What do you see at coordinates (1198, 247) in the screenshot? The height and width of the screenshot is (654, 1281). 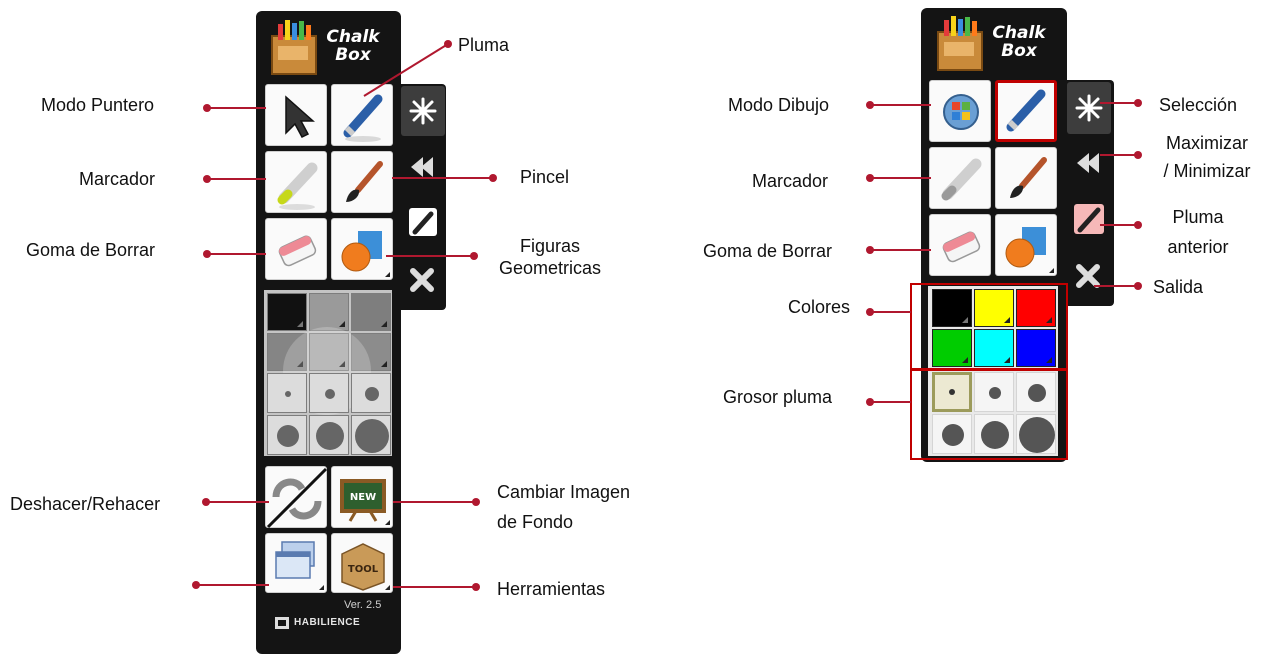 I see `label-prev-pen-line2: anterior` at bounding box center [1198, 247].